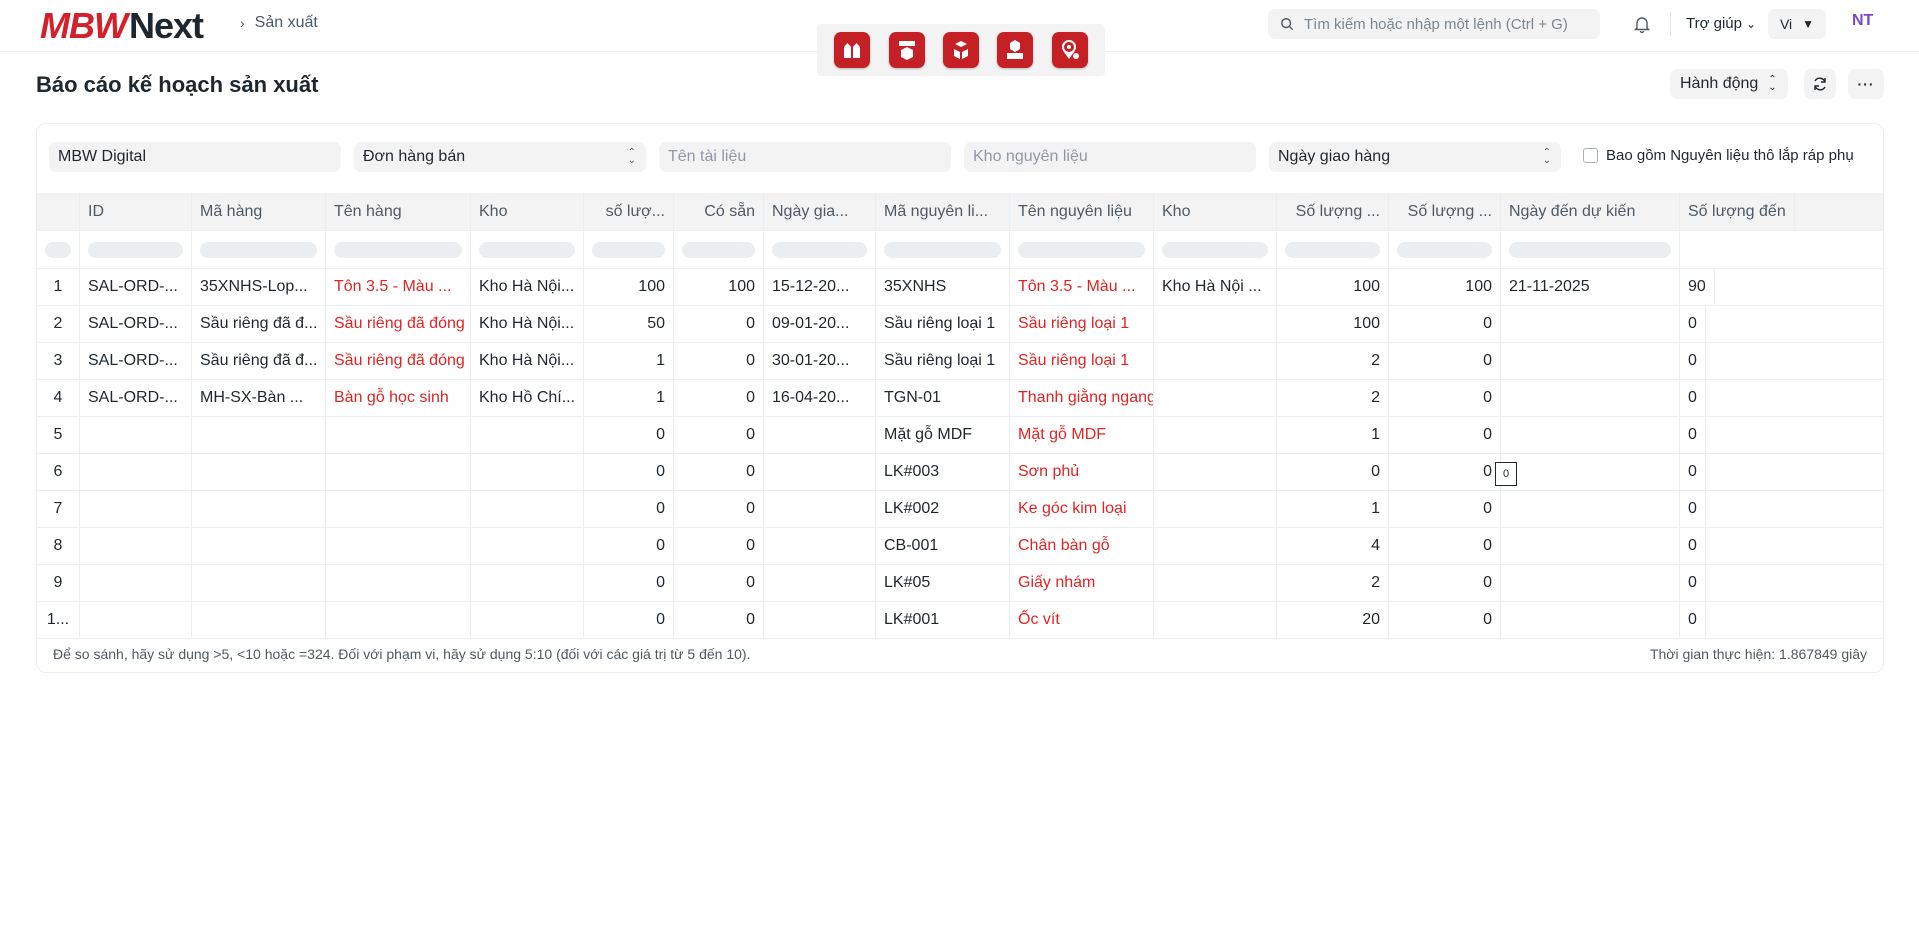 Image resolution: width=1919 pixels, height=939 pixels. Describe the element at coordinates (1590, 211) in the screenshot. I see `column-header: Ngày đến dự kiến` at that location.